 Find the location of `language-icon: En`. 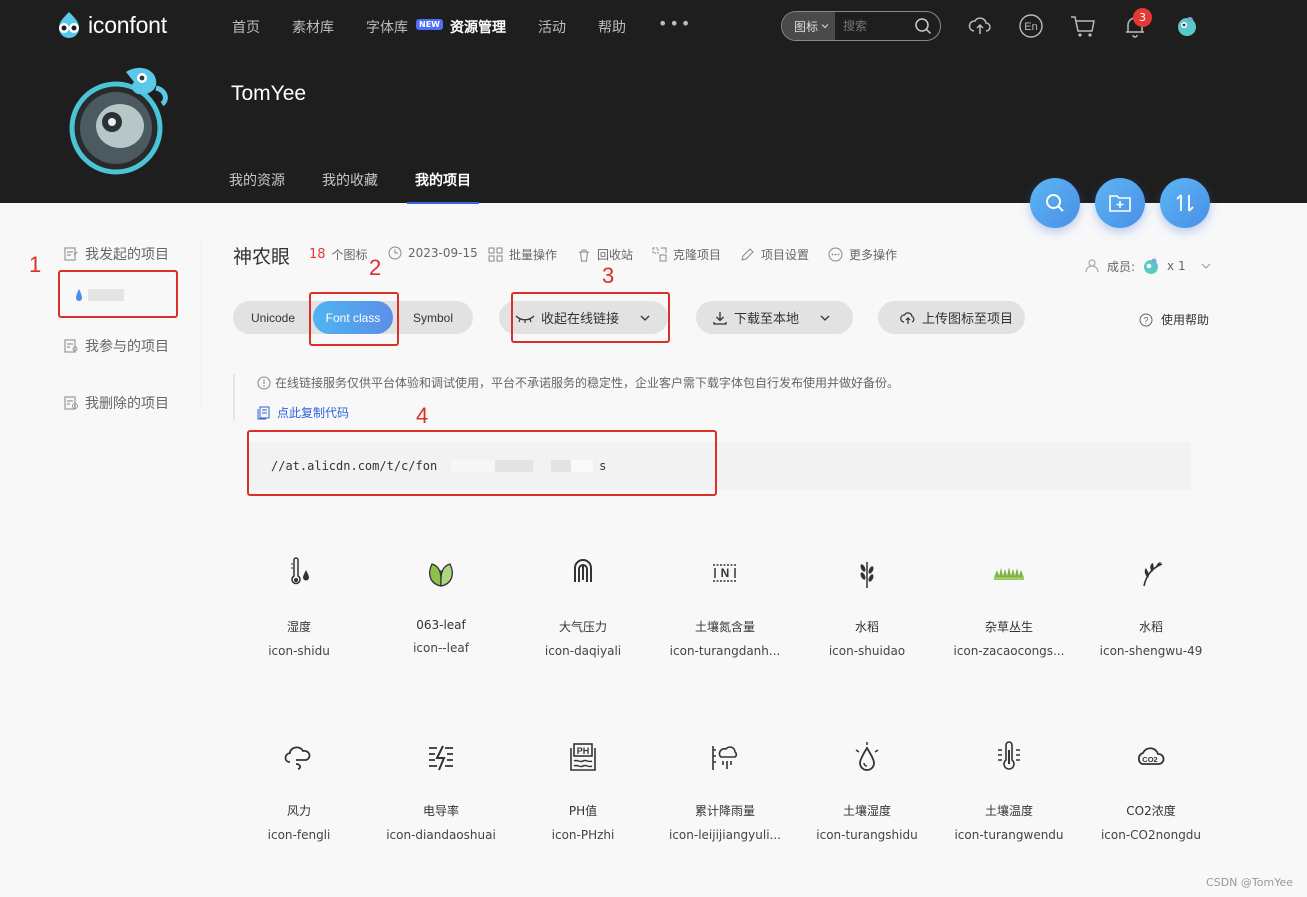

language-icon: En is located at coordinates (1031, 26).